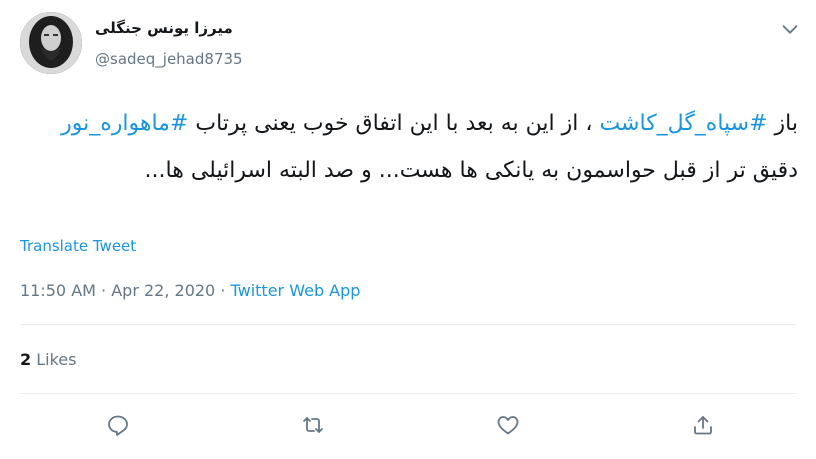 This screenshot has height=459, width=816. Describe the element at coordinates (56, 359) in the screenshot. I see `likes-label: Likes` at that location.